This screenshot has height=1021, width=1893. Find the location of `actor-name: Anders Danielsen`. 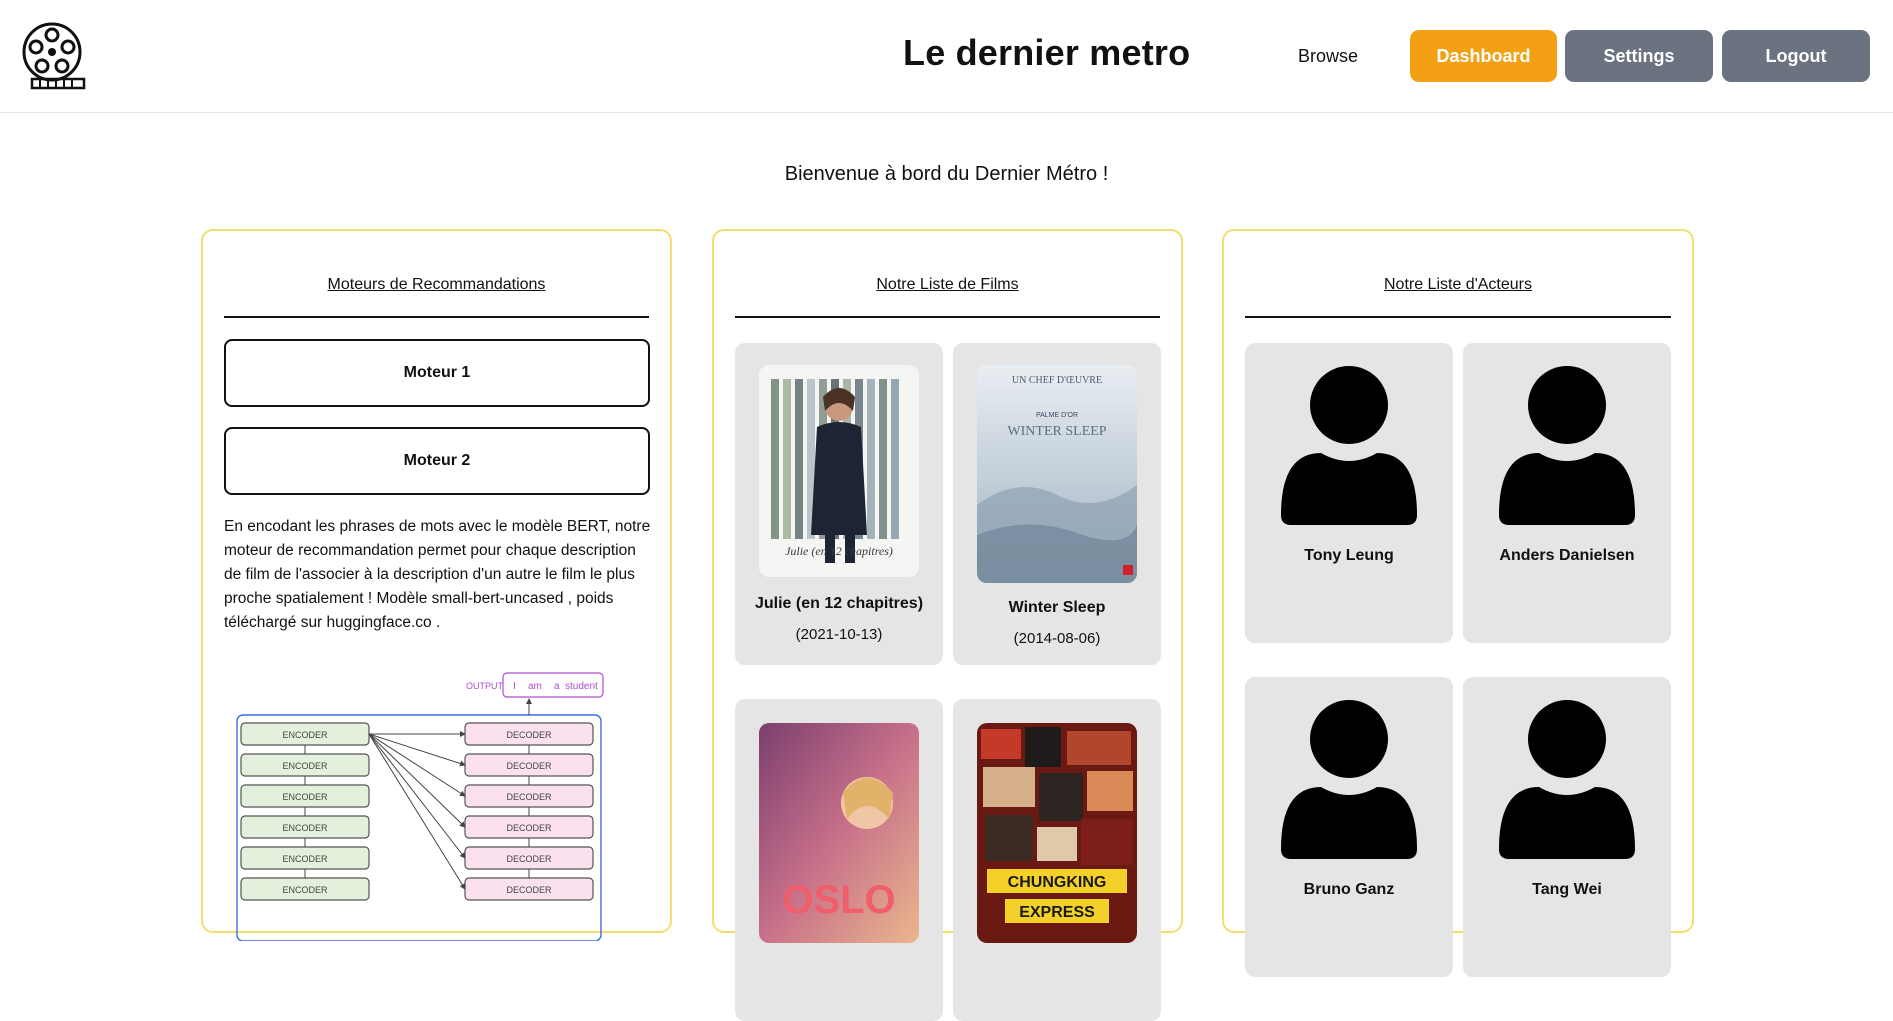

actor-name: Anders Danielsen is located at coordinates (1567, 555).